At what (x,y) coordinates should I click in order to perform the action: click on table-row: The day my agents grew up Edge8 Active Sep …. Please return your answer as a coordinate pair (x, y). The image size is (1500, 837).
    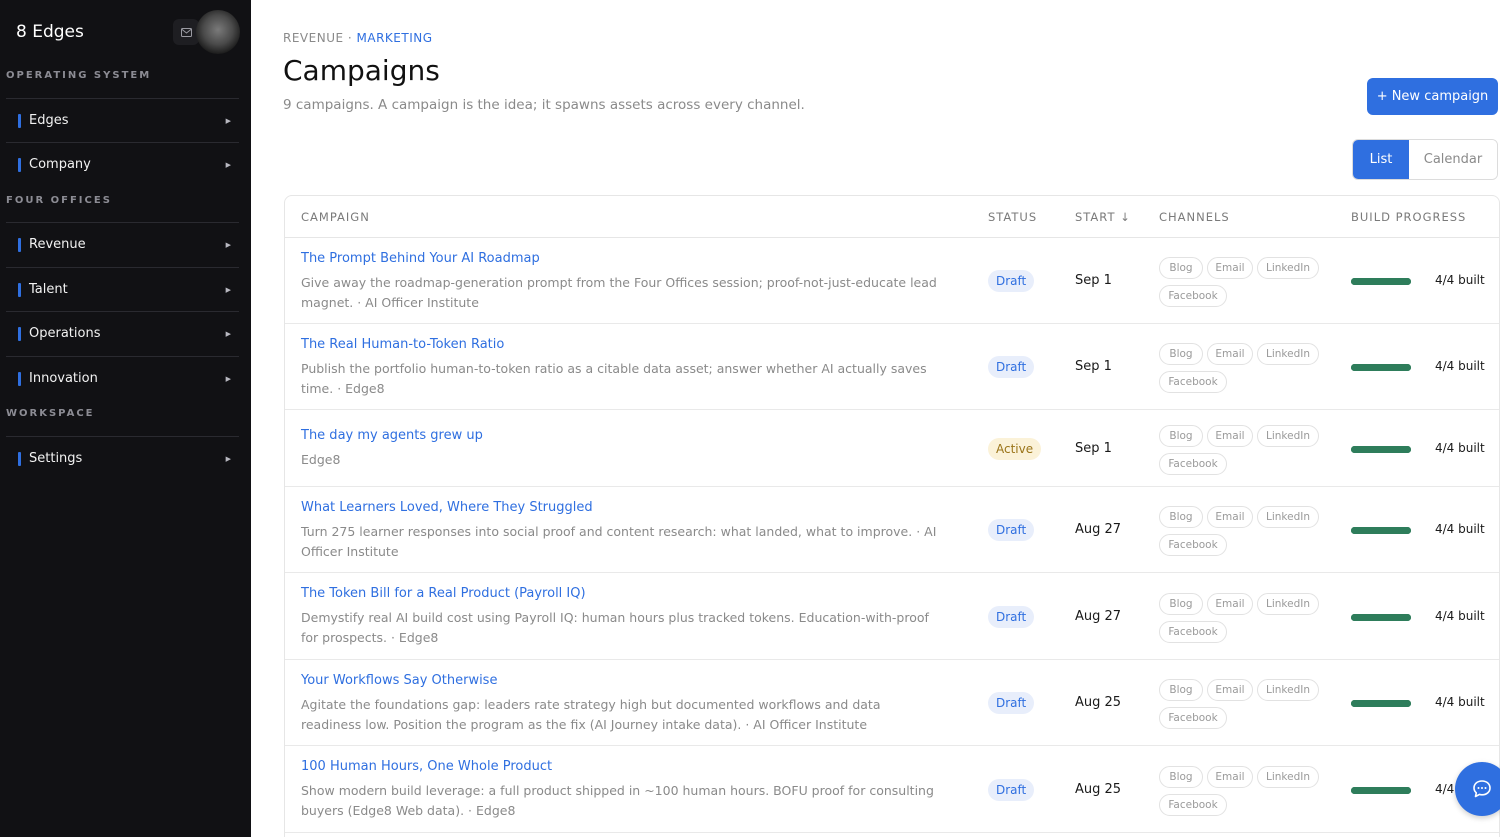
    Looking at the image, I should click on (892, 448).